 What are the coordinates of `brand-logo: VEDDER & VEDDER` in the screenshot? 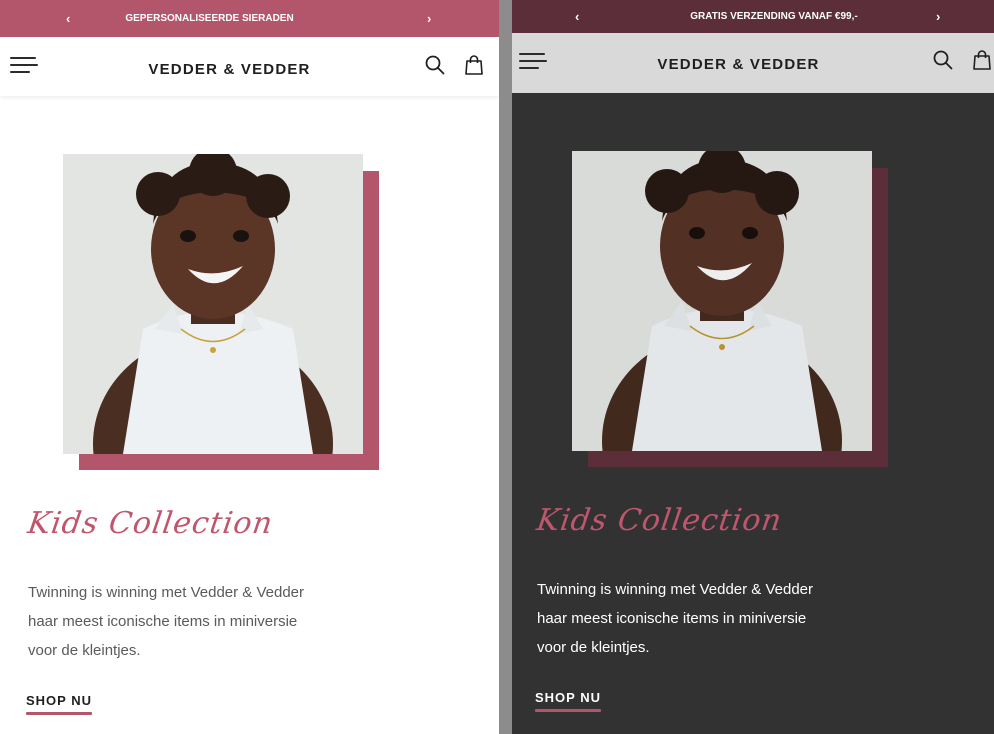 It's located at (753, 64).